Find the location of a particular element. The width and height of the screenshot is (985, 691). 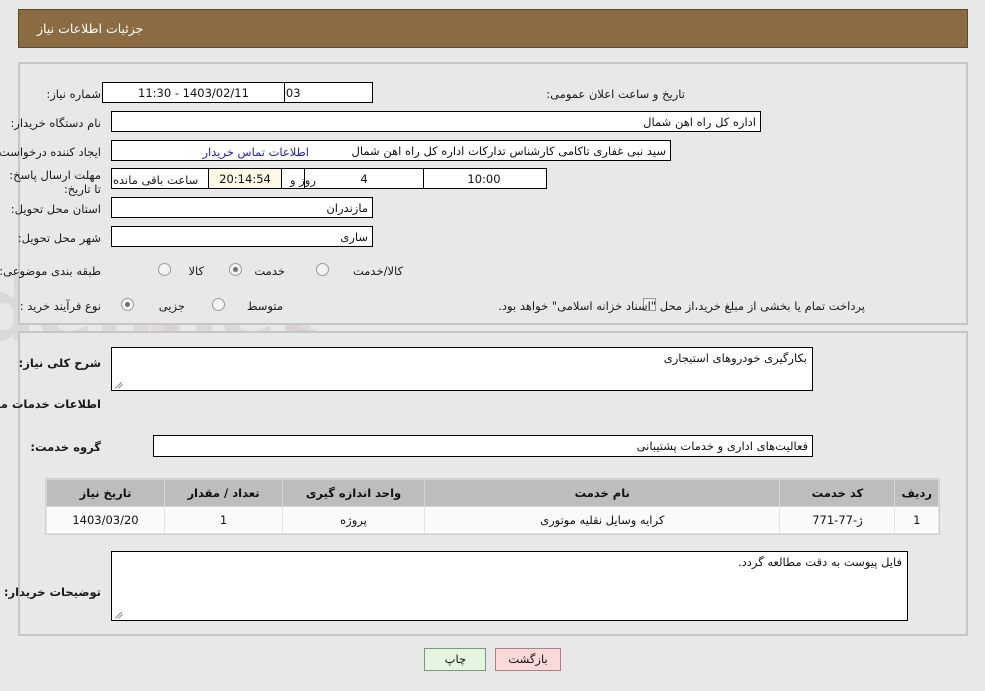

process-label: نوع فرآیند خرید : is located at coordinates (60, 306).